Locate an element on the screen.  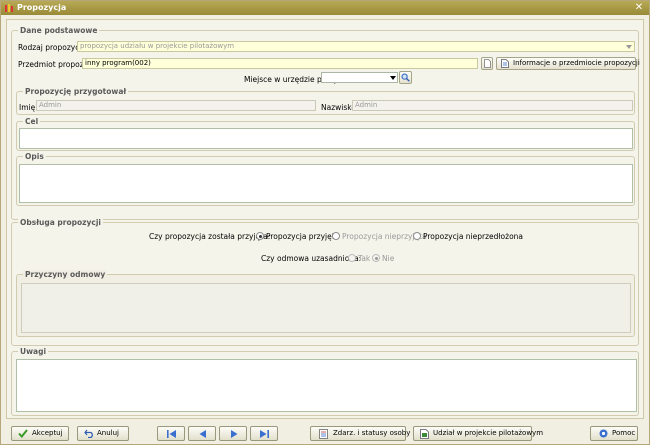
radio-nie is located at coordinates (376, 258).